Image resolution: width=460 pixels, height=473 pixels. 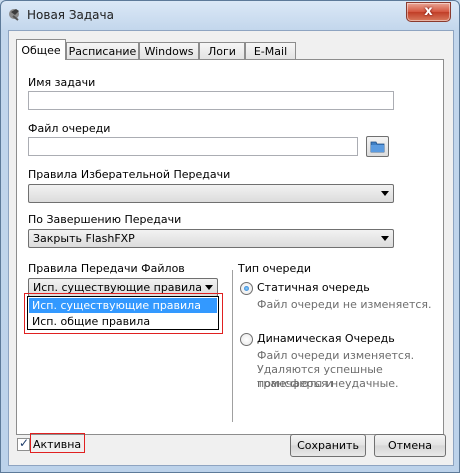 I want to click on dynamic-queue-radio, so click(x=246, y=339).